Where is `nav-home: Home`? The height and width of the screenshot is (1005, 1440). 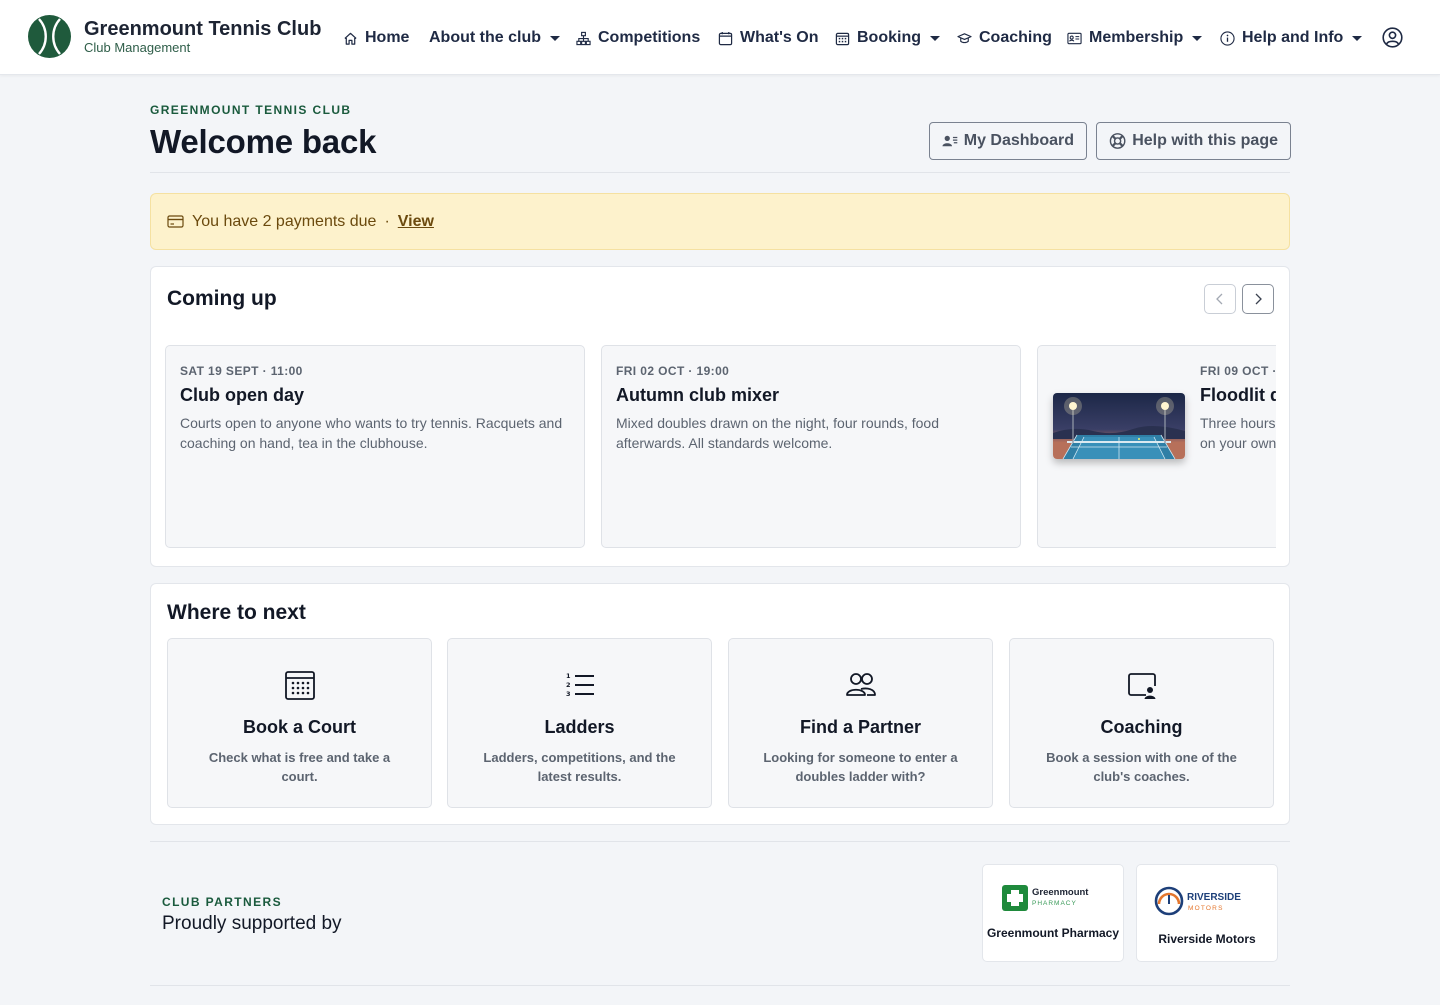 nav-home: Home is located at coordinates (386, 38).